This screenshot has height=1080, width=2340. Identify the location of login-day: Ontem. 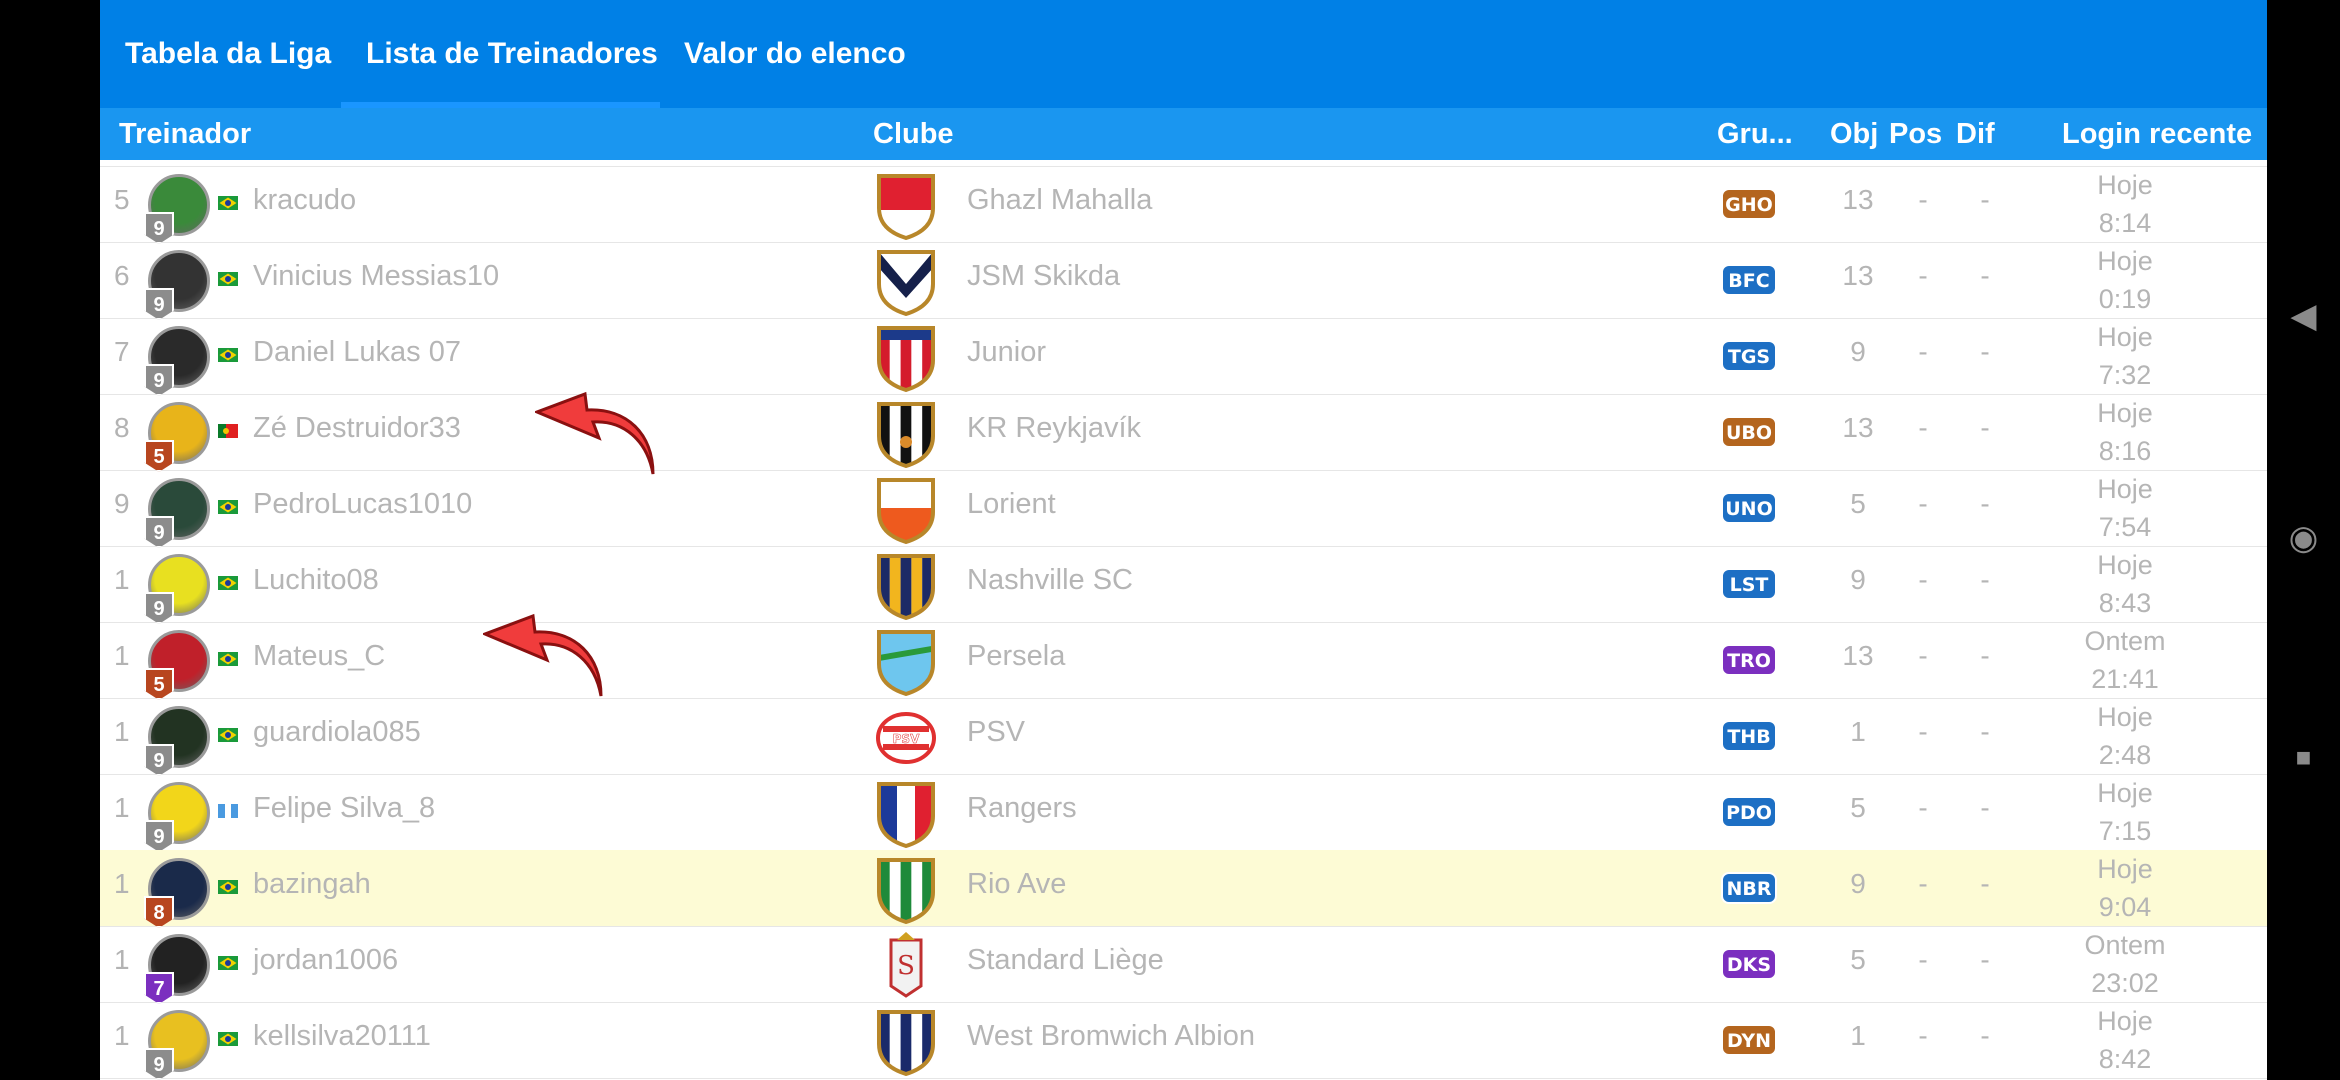
(2125, 945).